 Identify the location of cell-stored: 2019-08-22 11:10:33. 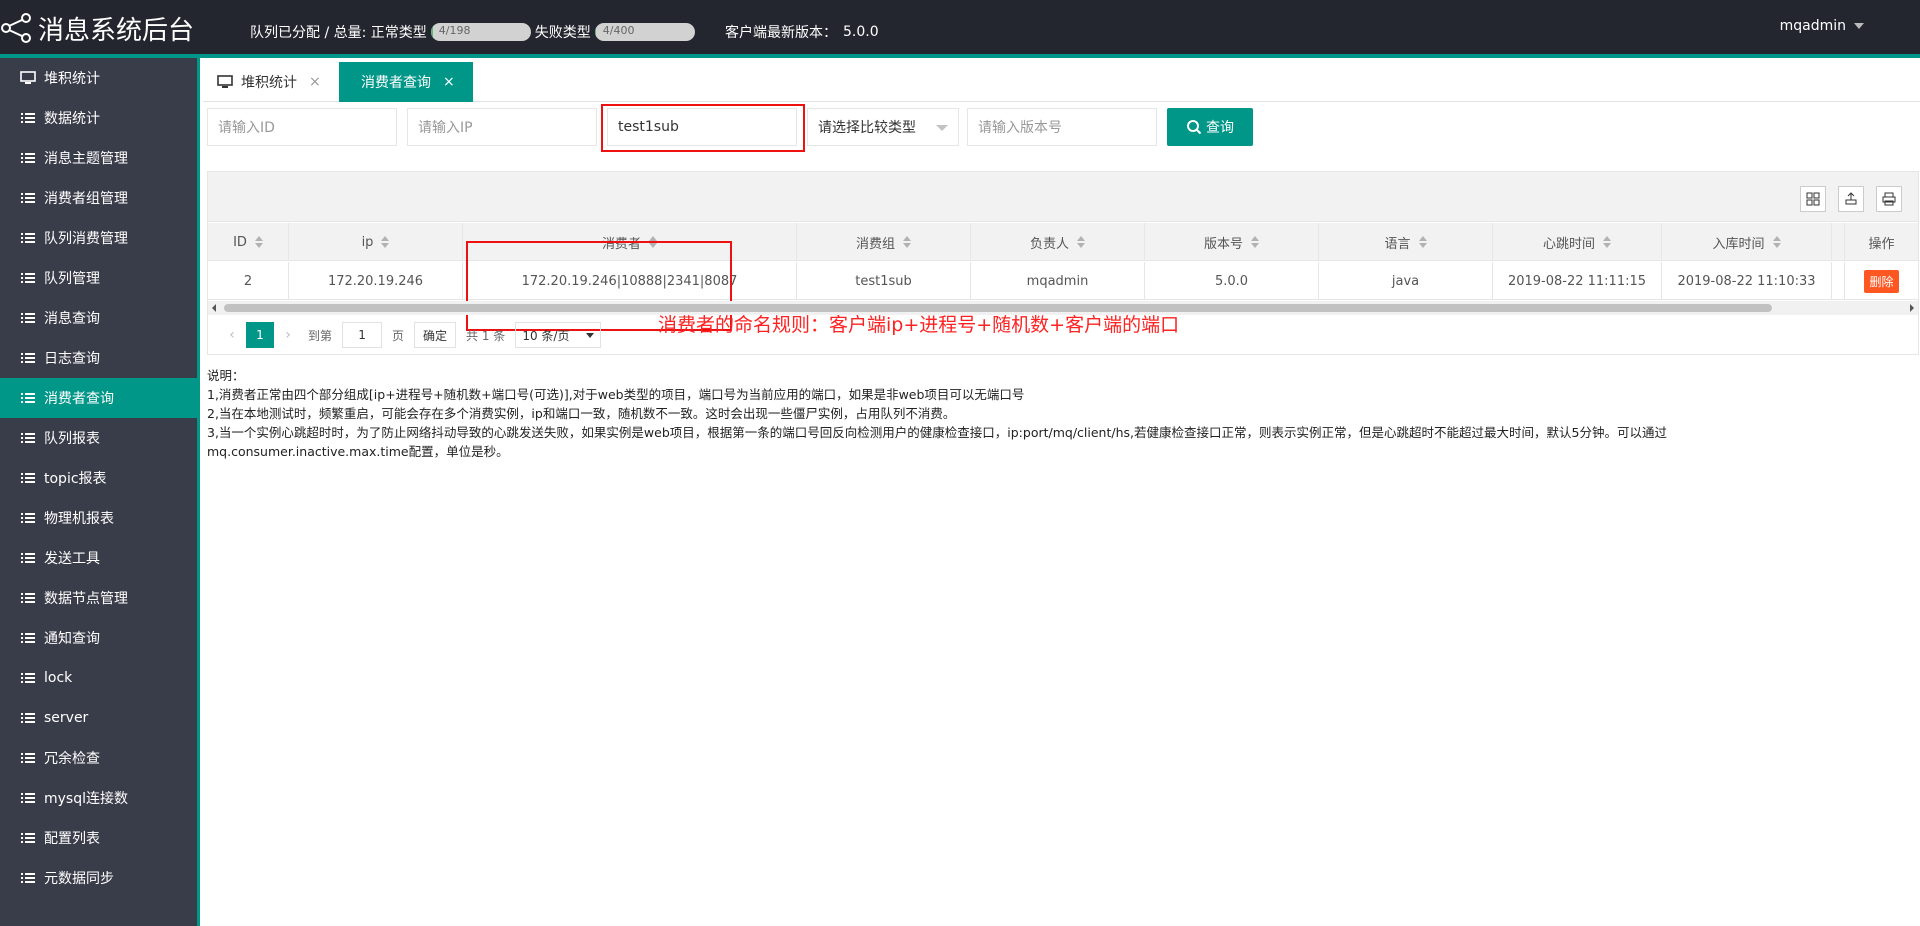
(1747, 281).